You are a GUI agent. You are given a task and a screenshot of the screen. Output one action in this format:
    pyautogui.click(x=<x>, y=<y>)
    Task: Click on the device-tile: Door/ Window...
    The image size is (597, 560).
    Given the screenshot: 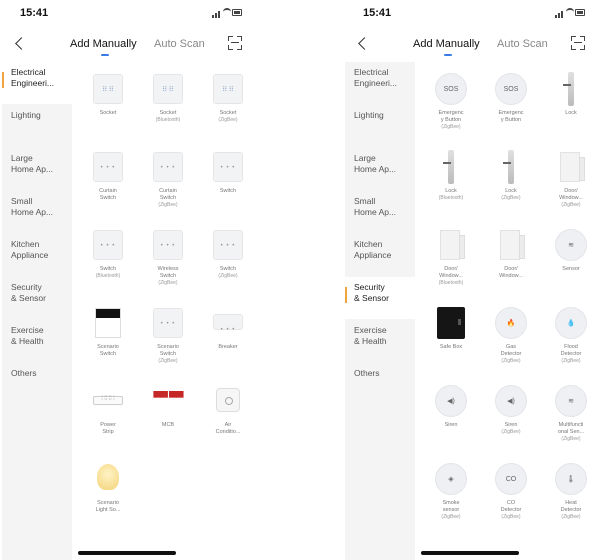 What is the action you would take?
    pyautogui.click(x=511, y=259)
    